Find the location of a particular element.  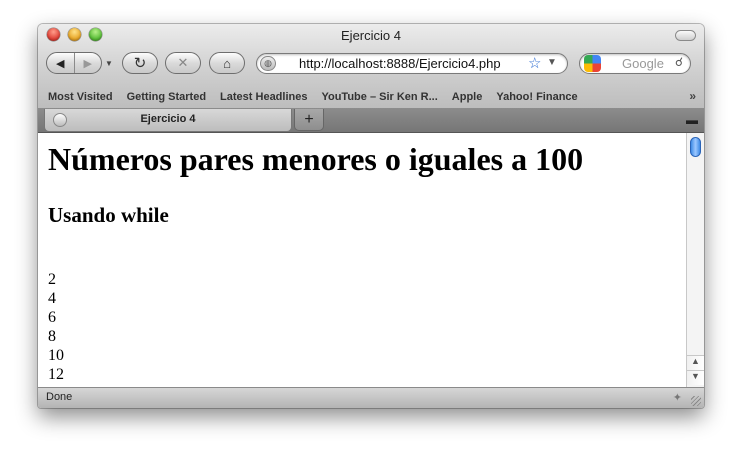

search-engine-icon is located at coordinates (592, 63).